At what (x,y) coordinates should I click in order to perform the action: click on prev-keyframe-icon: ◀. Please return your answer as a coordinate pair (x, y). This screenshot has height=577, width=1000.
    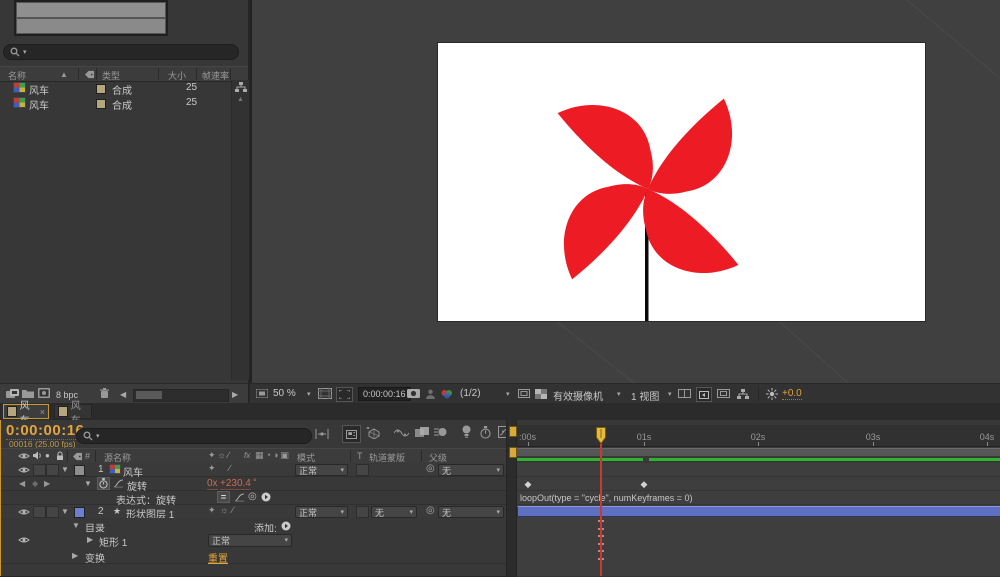
    Looking at the image, I should click on (22, 483).